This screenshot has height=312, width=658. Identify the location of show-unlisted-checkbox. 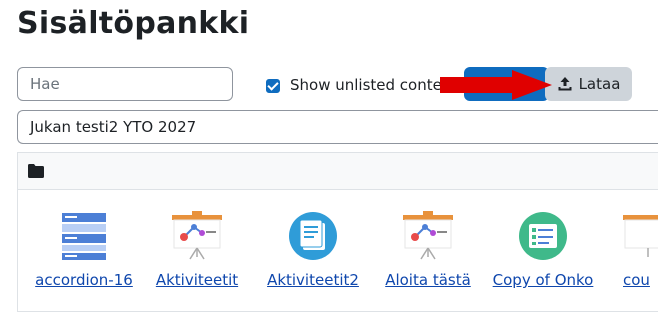
(273, 86).